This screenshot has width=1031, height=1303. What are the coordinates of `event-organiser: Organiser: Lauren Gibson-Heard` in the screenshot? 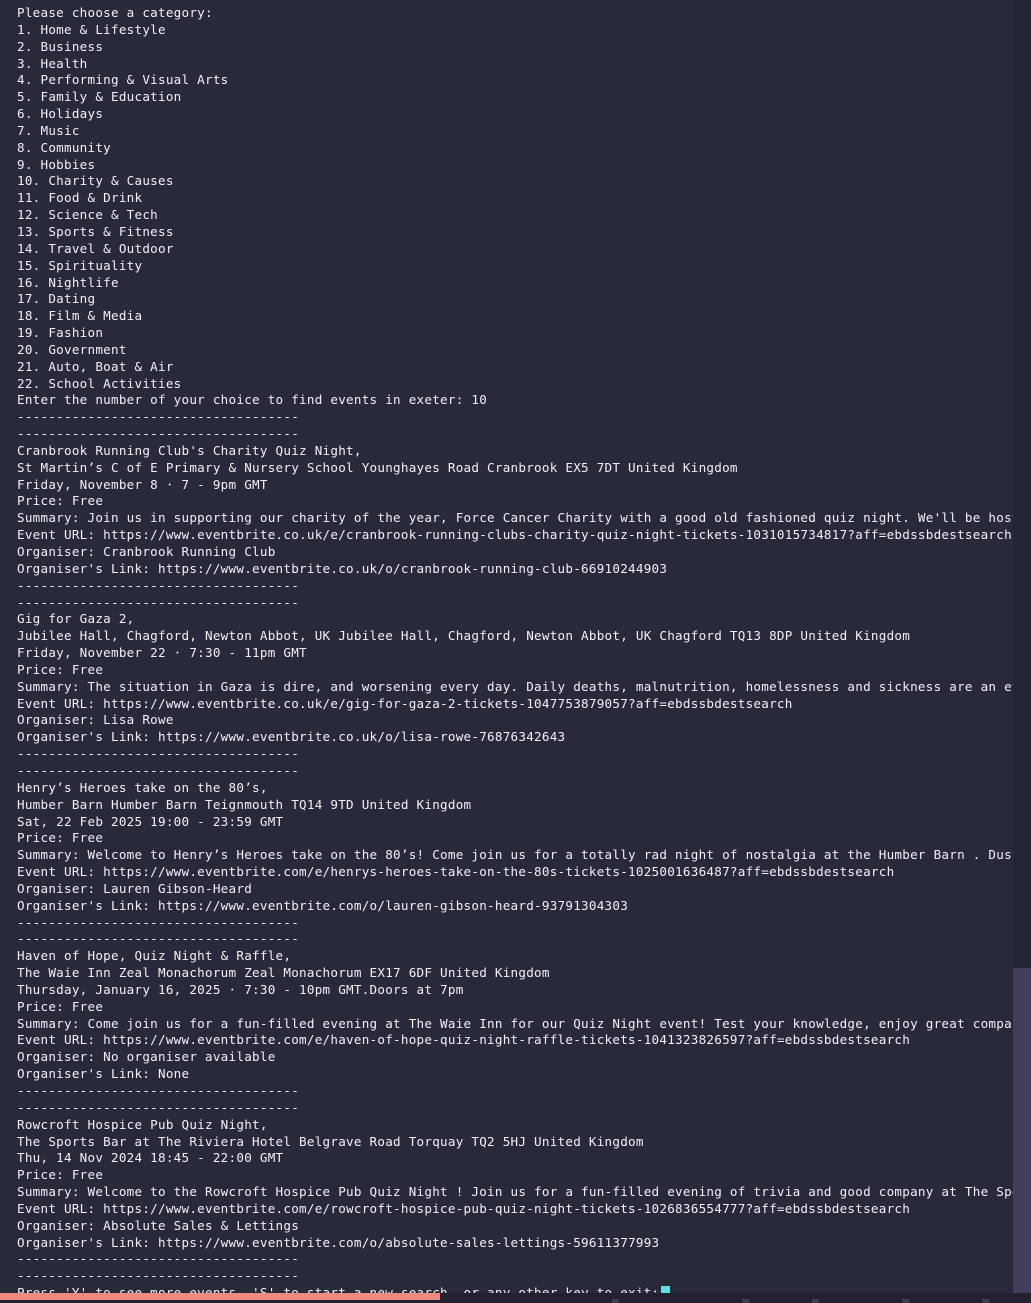 It's located at (135, 888).